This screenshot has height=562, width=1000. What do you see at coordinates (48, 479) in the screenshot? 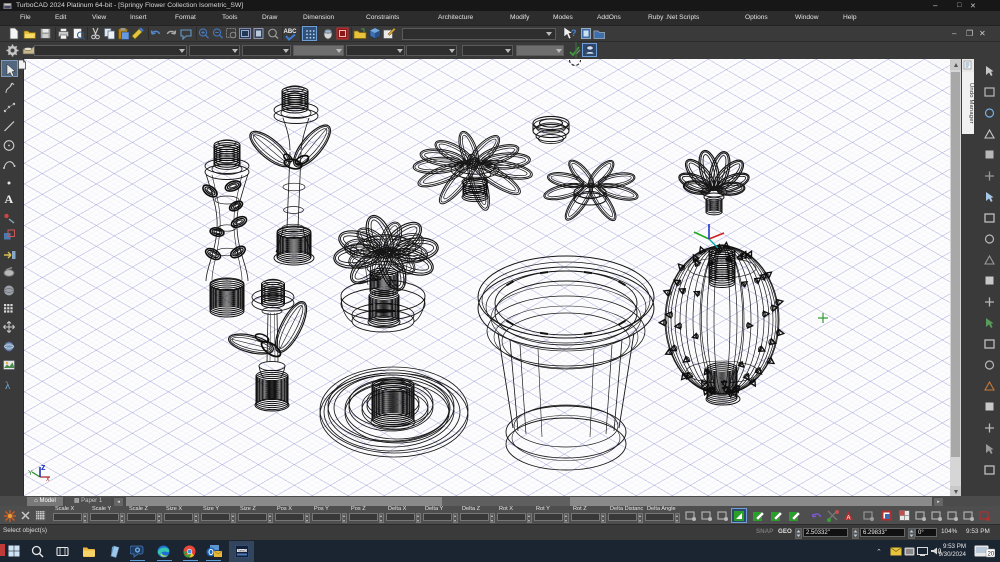
I see `svg-text: x` at bounding box center [48, 479].